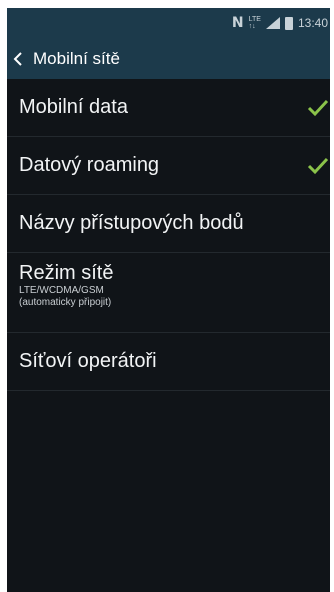  I want to click on action-bar: Mobilní sítě, so click(168, 58).